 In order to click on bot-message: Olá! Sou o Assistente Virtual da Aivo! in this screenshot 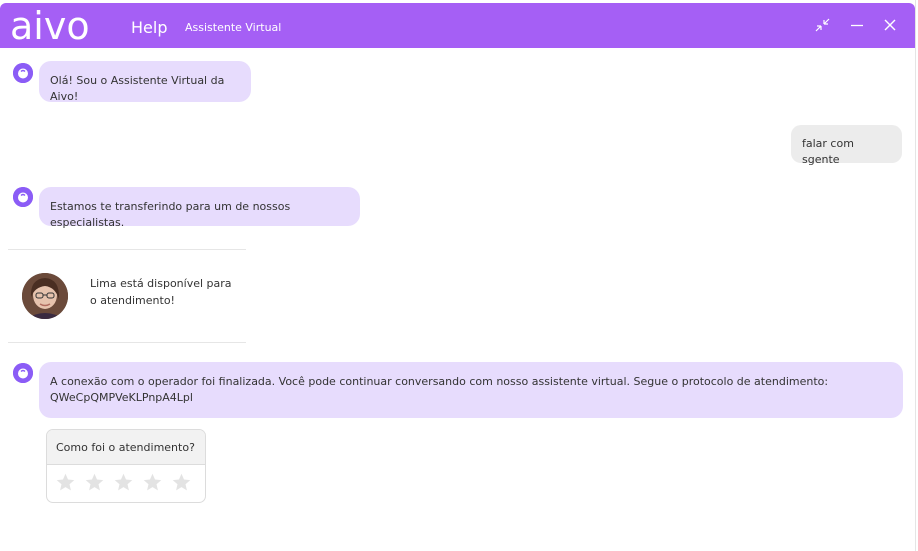, I will do `click(145, 82)`.